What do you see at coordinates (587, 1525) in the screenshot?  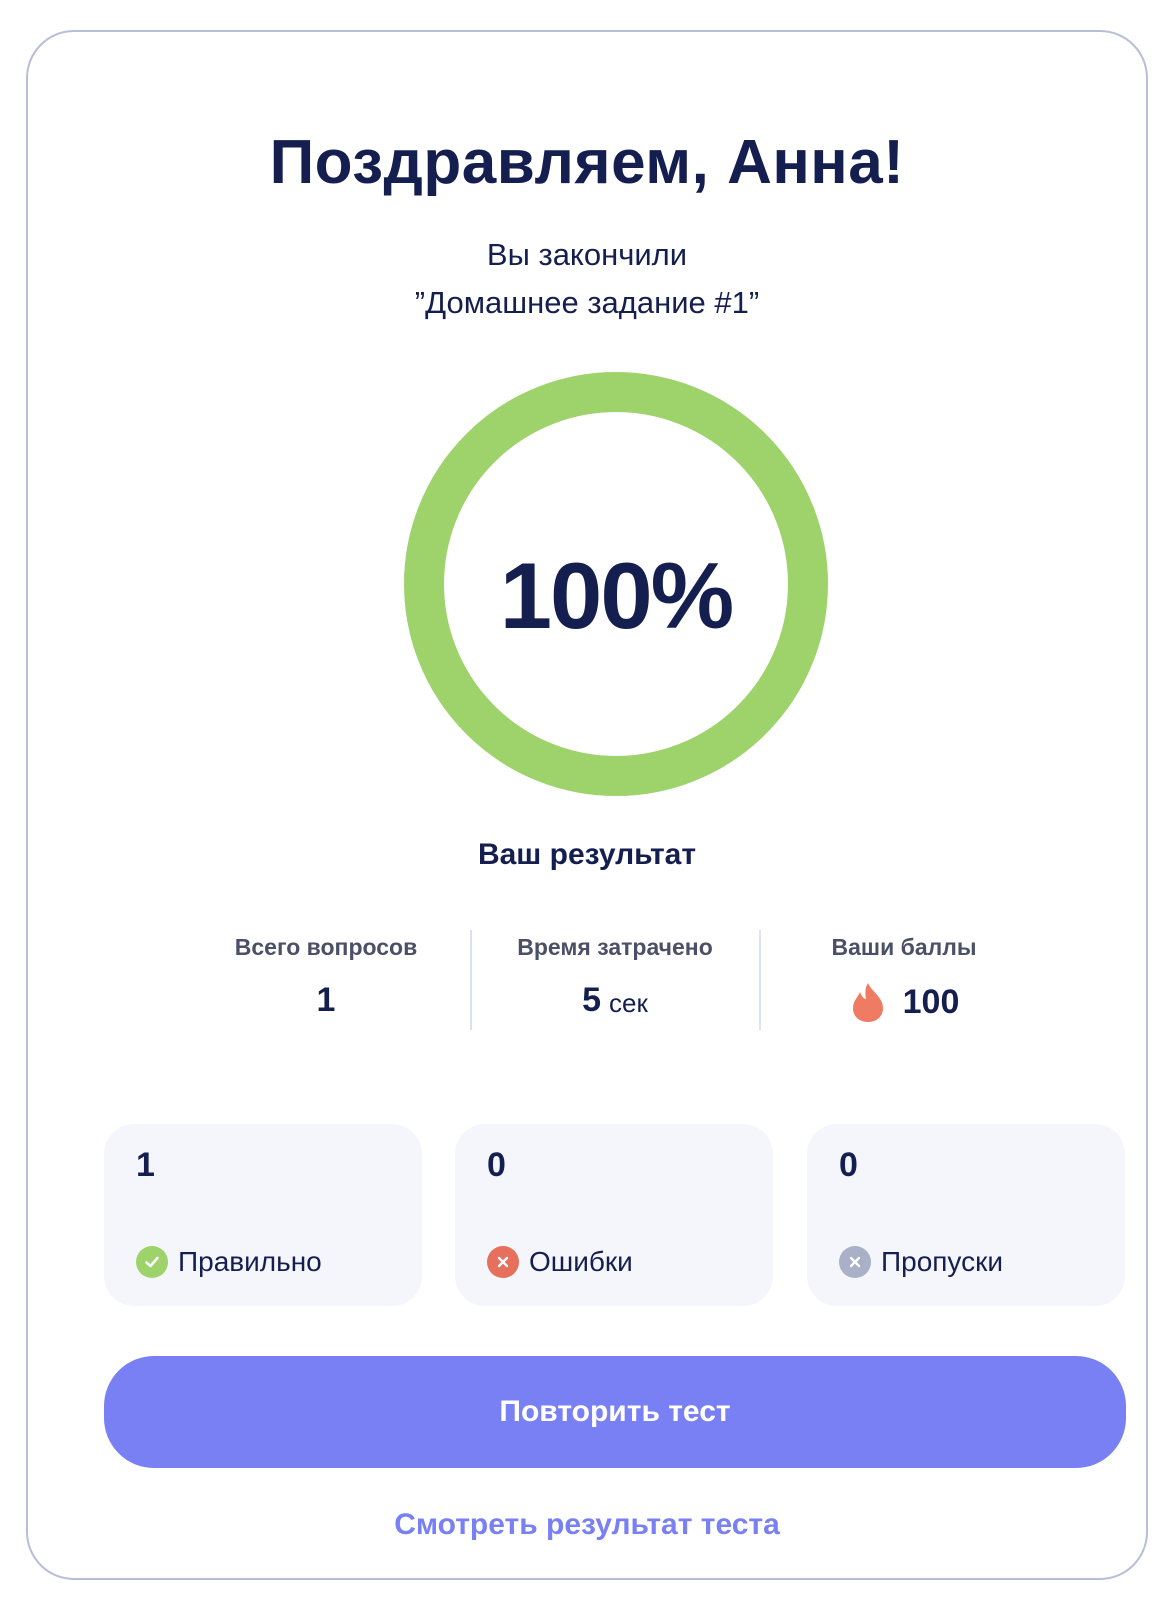 I see `view-results-link: Смотреть результат теста` at bounding box center [587, 1525].